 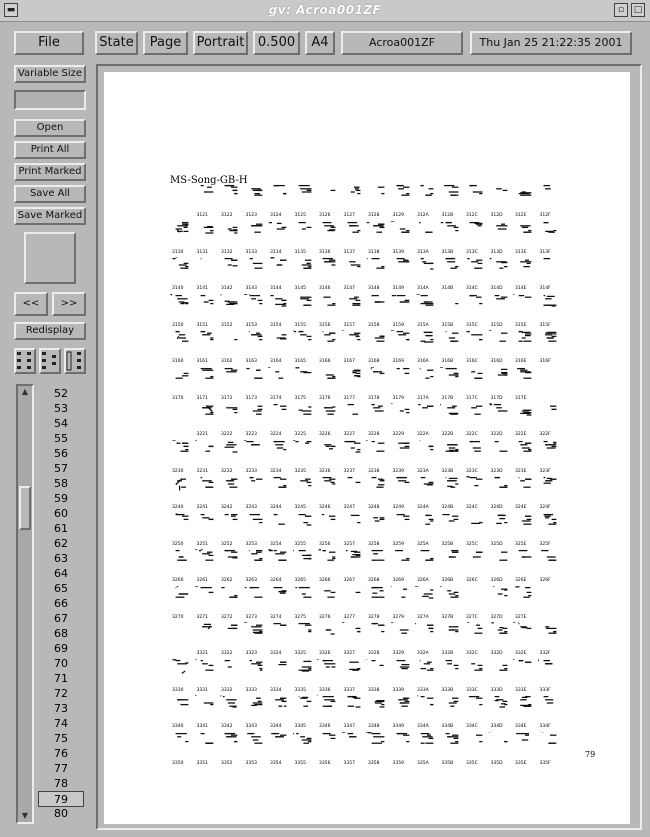 What do you see at coordinates (202, 580) in the screenshot?
I see `char-code: 3261` at bounding box center [202, 580].